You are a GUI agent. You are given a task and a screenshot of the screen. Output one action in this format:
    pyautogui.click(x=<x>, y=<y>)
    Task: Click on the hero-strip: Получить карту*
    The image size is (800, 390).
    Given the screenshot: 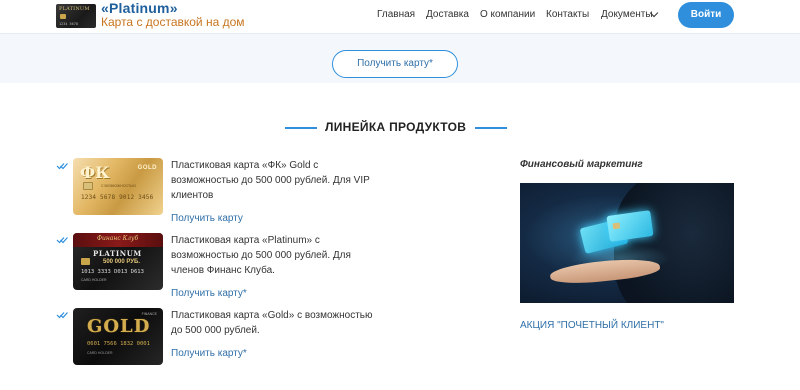 What is the action you would take?
    pyautogui.click(x=400, y=58)
    